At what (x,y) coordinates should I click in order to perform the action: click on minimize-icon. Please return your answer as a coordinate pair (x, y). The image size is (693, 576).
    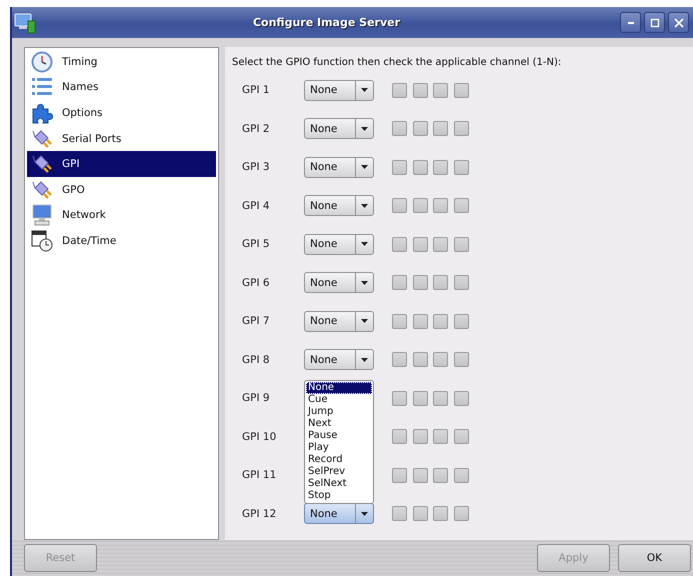
    Looking at the image, I should click on (630, 23).